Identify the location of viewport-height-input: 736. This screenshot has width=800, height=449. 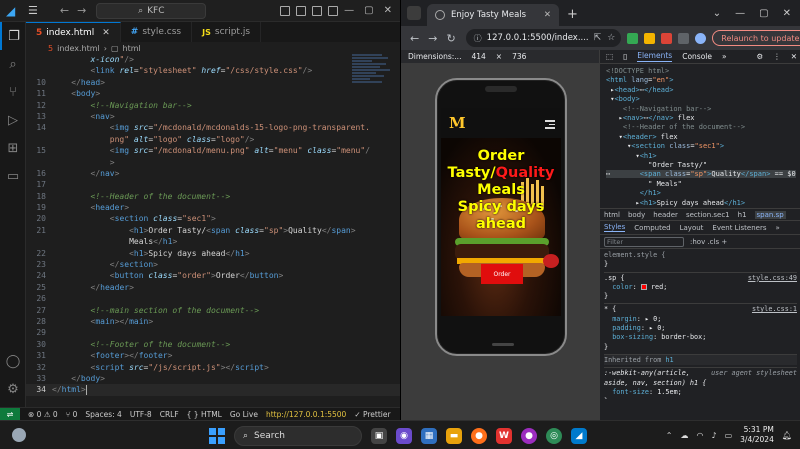
(519, 56).